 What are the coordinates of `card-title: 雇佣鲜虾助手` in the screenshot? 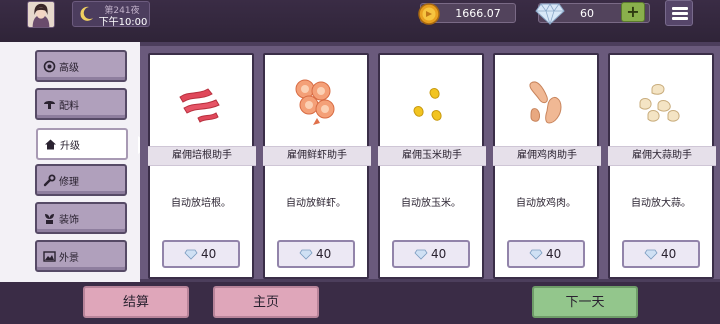 It's located at (317, 156).